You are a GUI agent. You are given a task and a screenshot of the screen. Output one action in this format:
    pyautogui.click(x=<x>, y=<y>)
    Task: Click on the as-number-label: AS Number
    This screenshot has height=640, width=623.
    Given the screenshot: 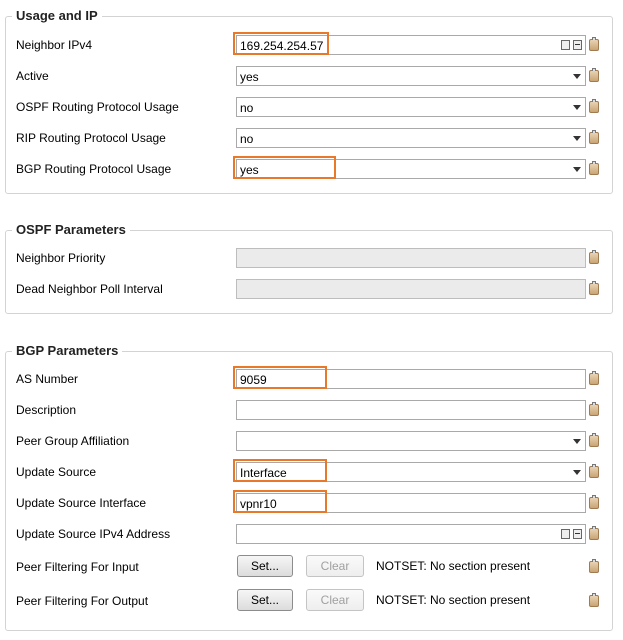 What is the action you would take?
    pyautogui.click(x=47, y=379)
    